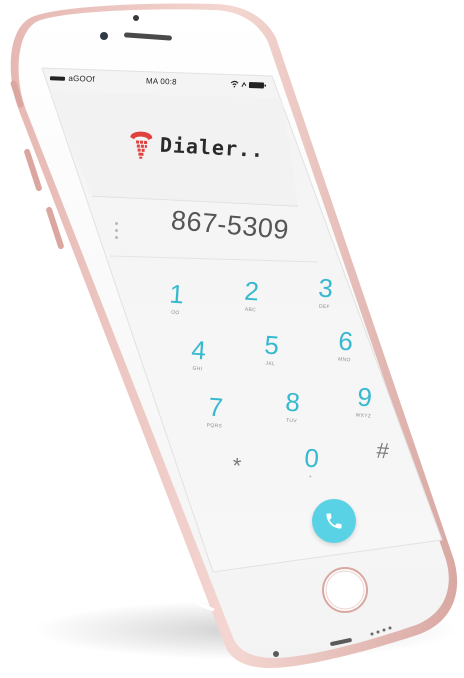 The width and height of the screenshot is (464, 678). What do you see at coordinates (254, 85) in the screenshot?
I see `battery-icon` at bounding box center [254, 85].